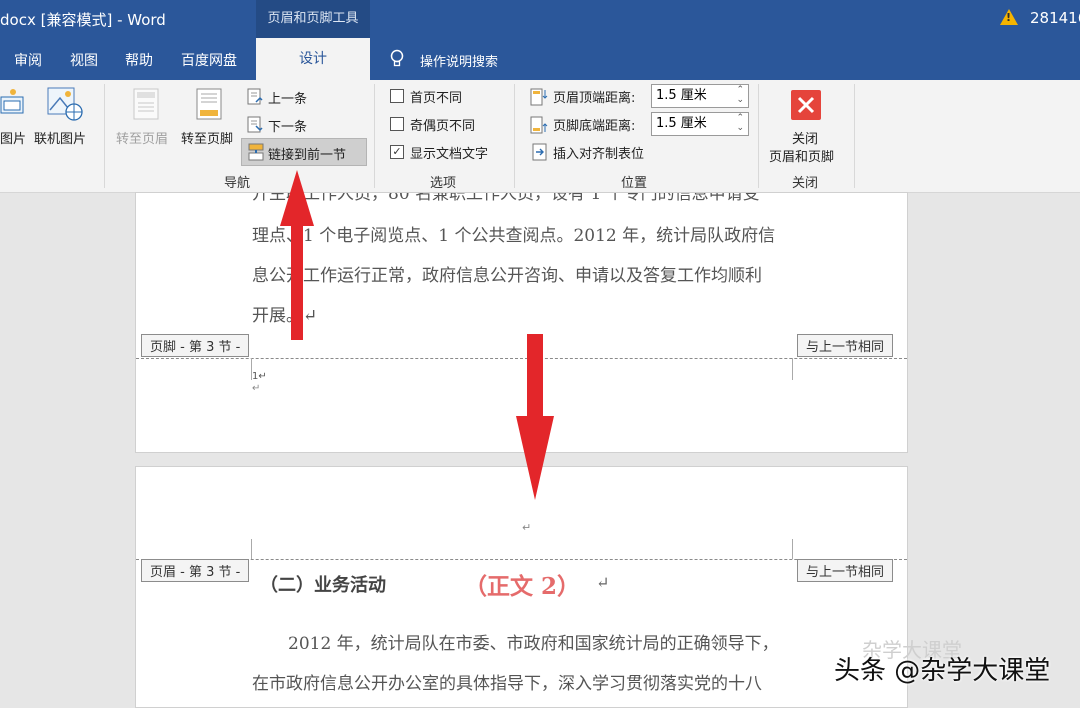 The image size is (1080, 708). I want to click on footer-from-bottom-input: 1.5 厘米 ⌃ ⌄, so click(700, 124).